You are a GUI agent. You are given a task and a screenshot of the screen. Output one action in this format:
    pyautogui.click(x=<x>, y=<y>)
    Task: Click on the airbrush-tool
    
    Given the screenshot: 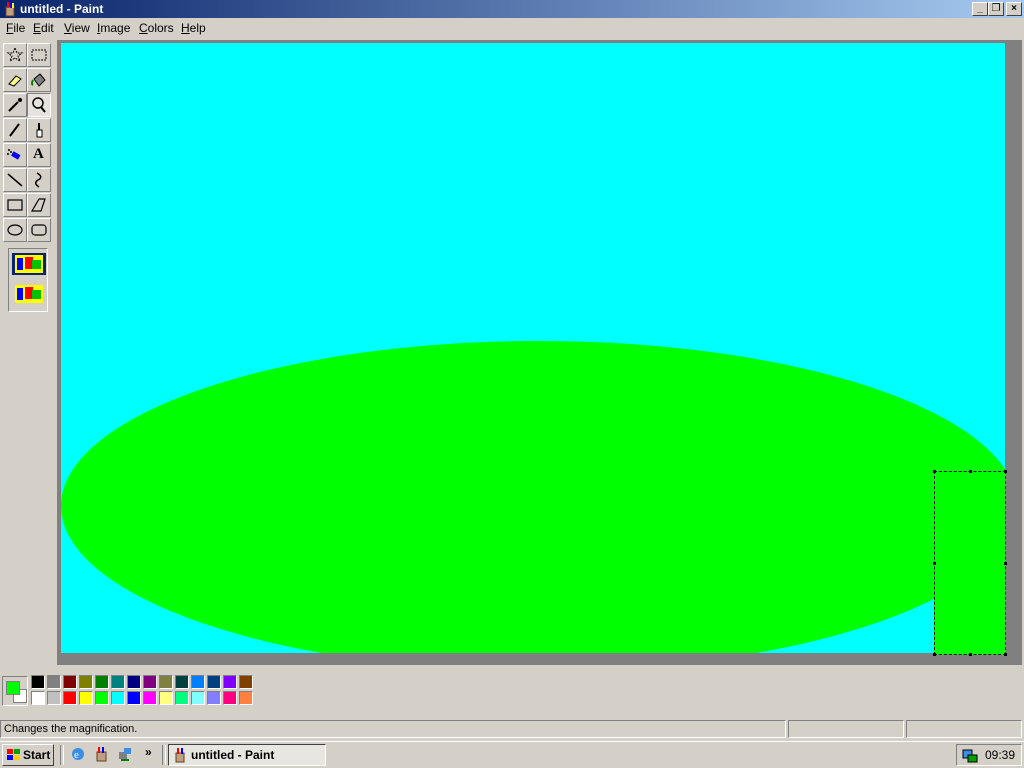 What is the action you would take?
    pyautogui.click(x=15, y=155)
    